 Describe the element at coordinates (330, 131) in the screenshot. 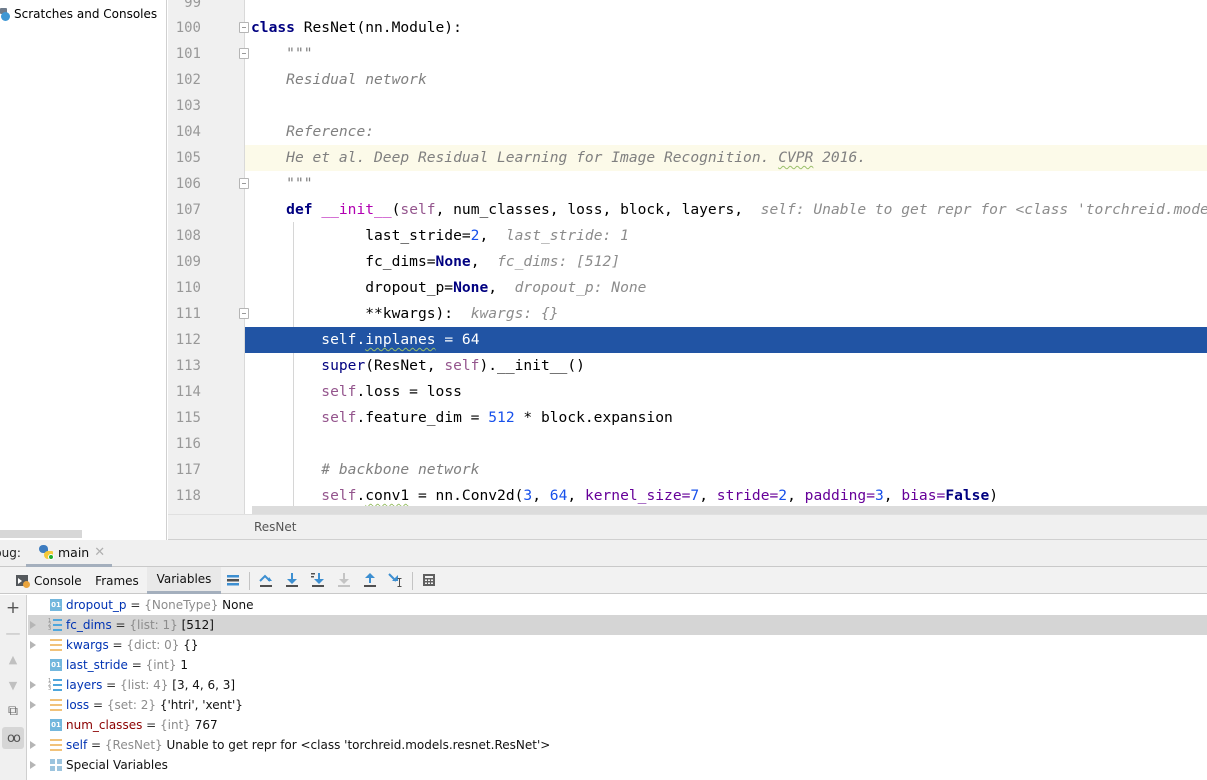

I see `code-line-104: Reference:` at that location.